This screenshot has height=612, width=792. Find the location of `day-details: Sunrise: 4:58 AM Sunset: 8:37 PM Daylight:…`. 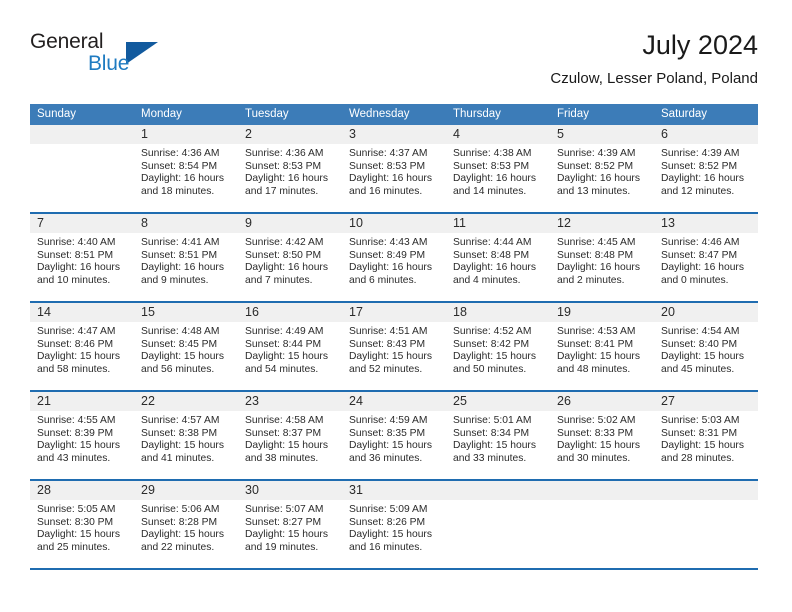

day-details: Sunrise: 4:58 AM Sunset: 8:37 PM Daylight:… is located at coordinates (290, 438).